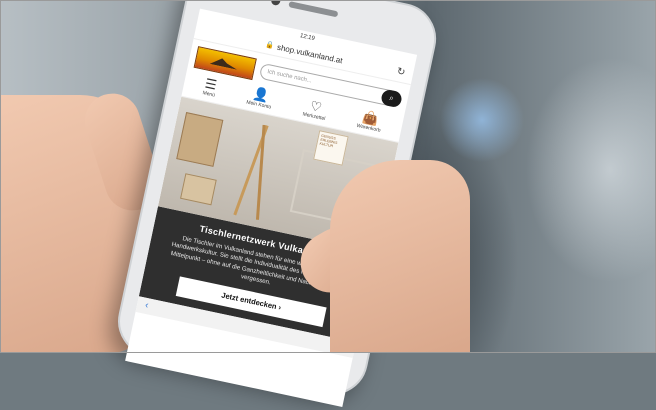  Describe the element at coordinates (331, 148) in the screenshot. I see `genuss-badge: GENUSS ERLEBNIS KULTUR` at that location.